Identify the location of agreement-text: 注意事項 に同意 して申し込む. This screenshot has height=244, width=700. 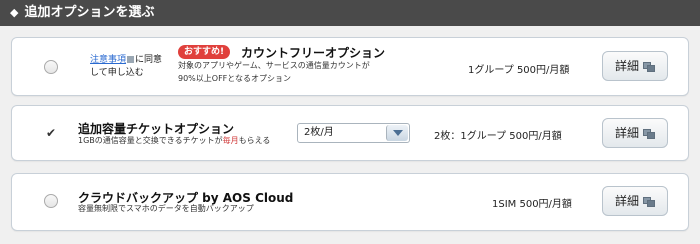
(126, 67).